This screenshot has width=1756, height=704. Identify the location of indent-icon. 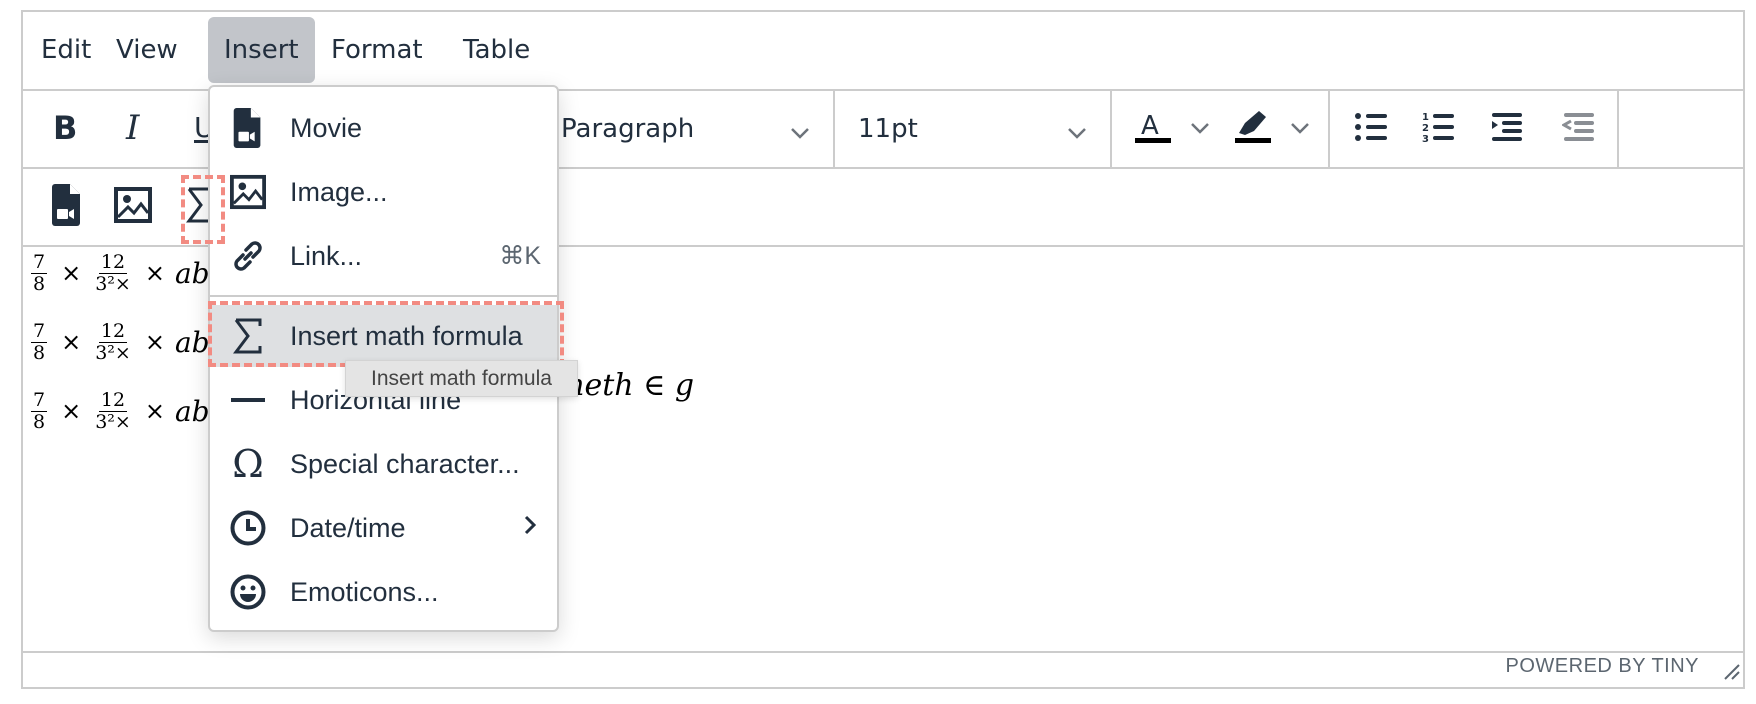
(1507, 129).